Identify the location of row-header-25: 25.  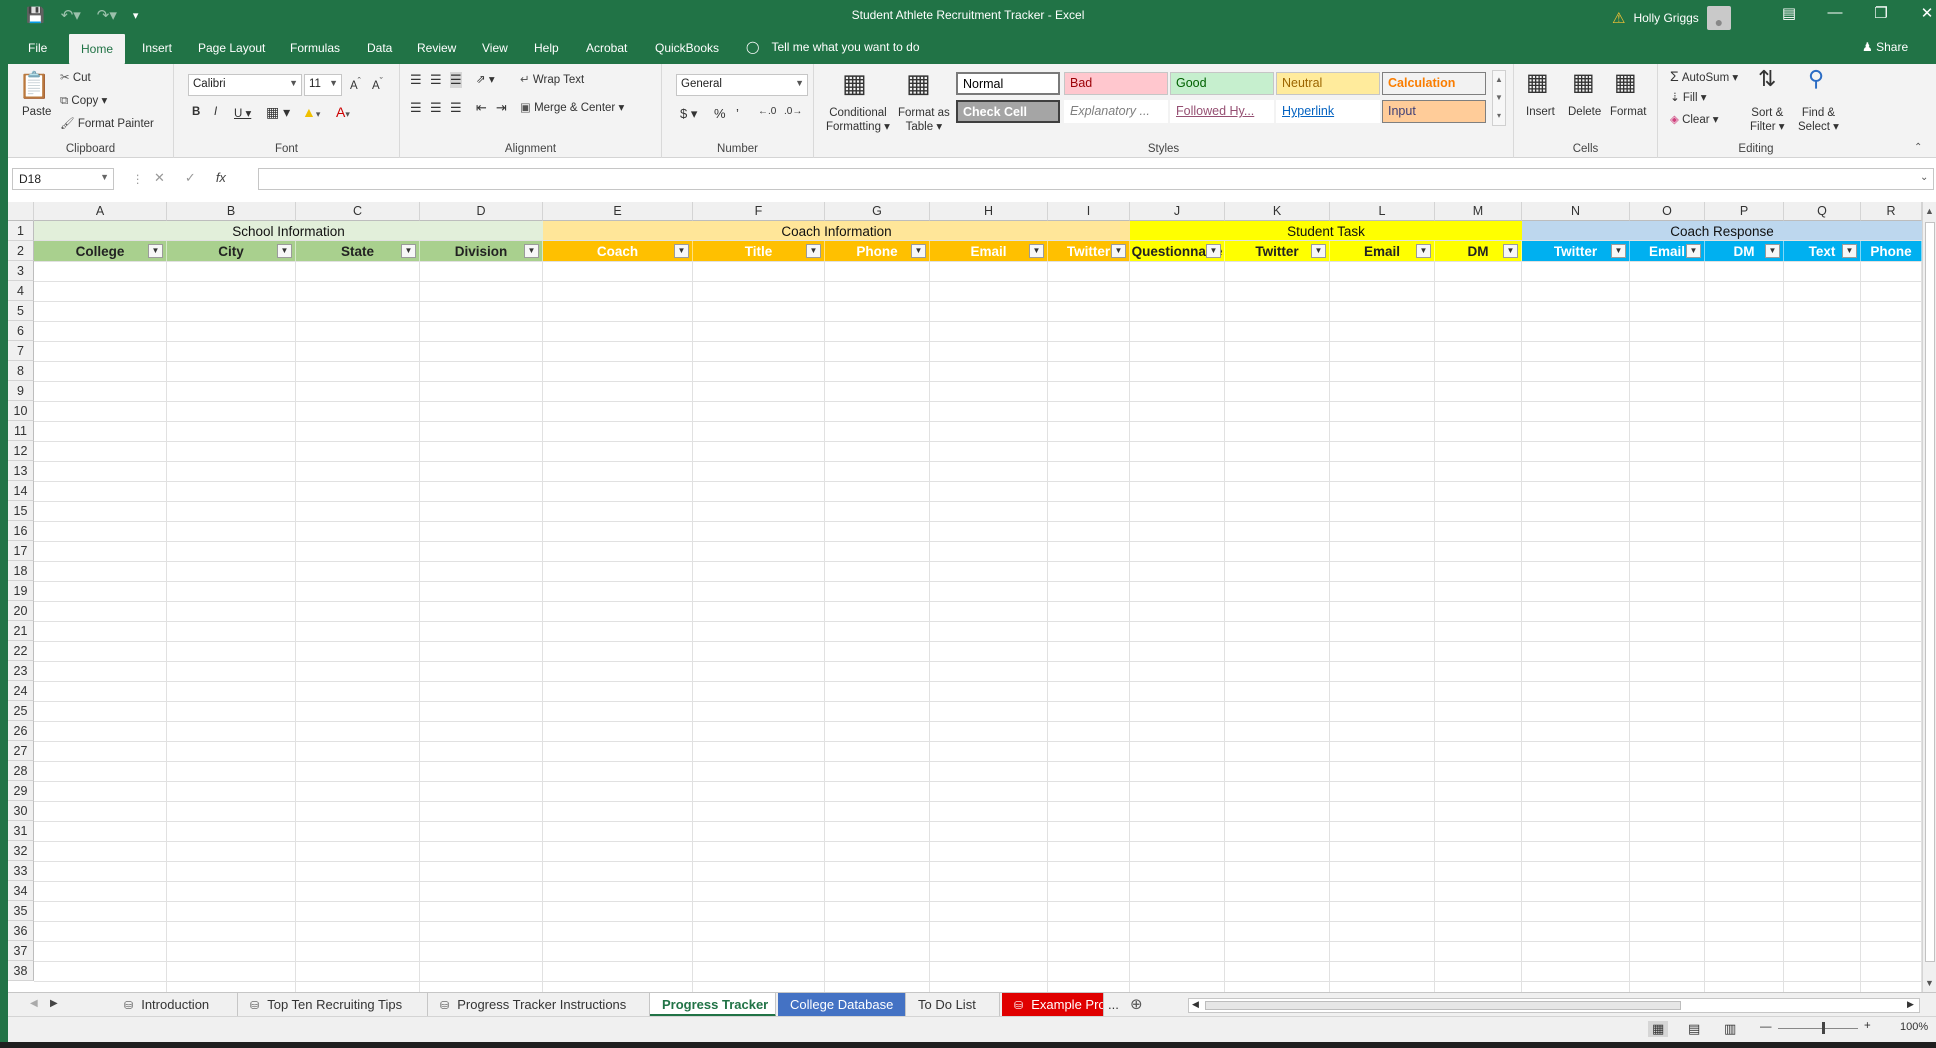
(21, 711).